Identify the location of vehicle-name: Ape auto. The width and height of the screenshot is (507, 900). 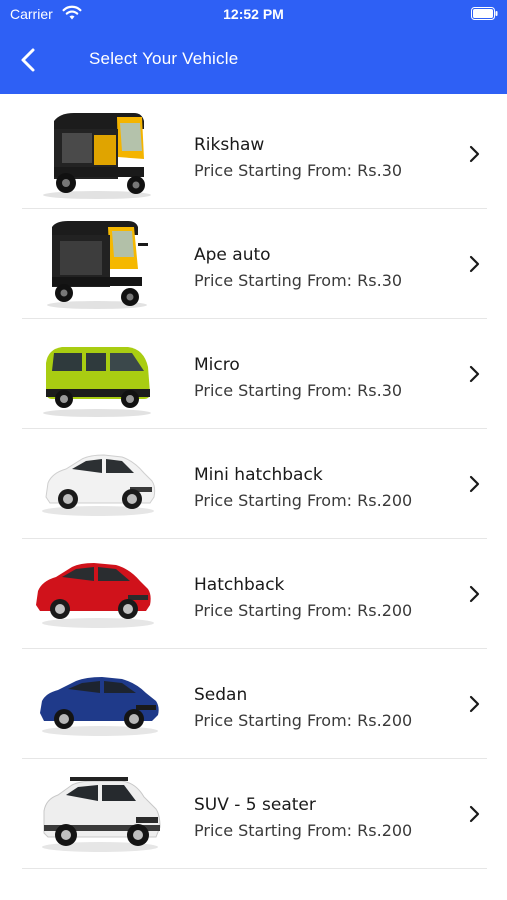
(232, 255).